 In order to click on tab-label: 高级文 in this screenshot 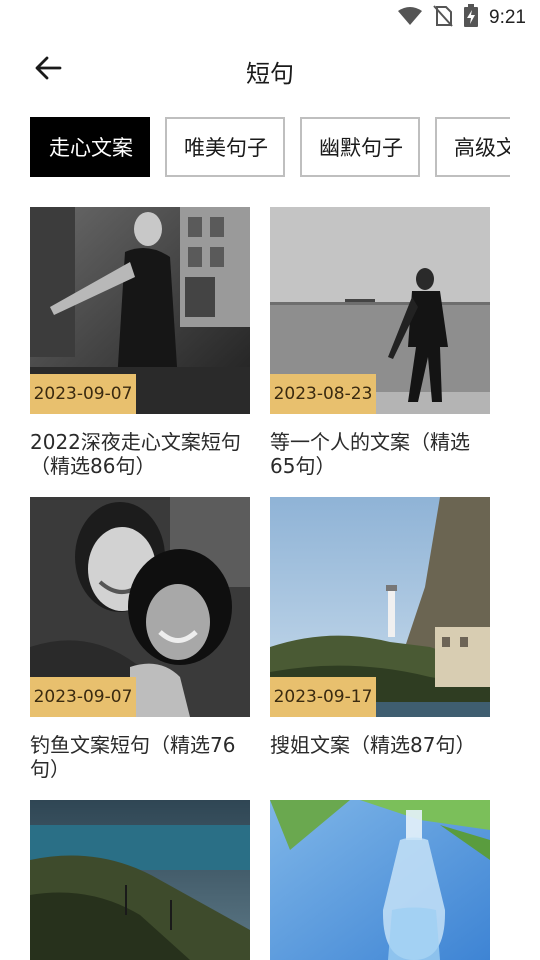, I will do `click(482, 148)`.